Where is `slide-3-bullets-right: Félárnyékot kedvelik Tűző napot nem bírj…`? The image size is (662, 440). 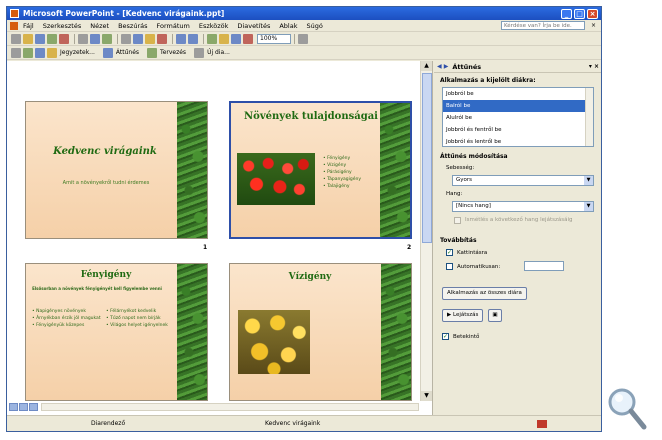 slide-3-bullets-right: Félárnyékot kedvelik Tűző napot nem bírj… is located at coordinates (141, 318).